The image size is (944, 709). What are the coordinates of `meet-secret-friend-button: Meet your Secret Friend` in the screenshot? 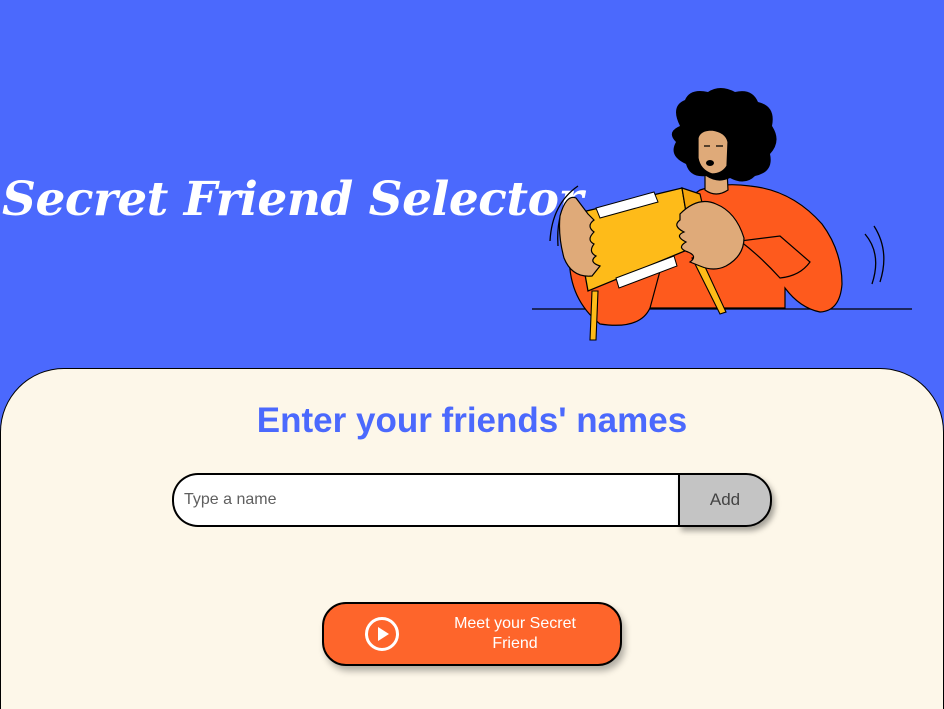 It's located at (472, 634).